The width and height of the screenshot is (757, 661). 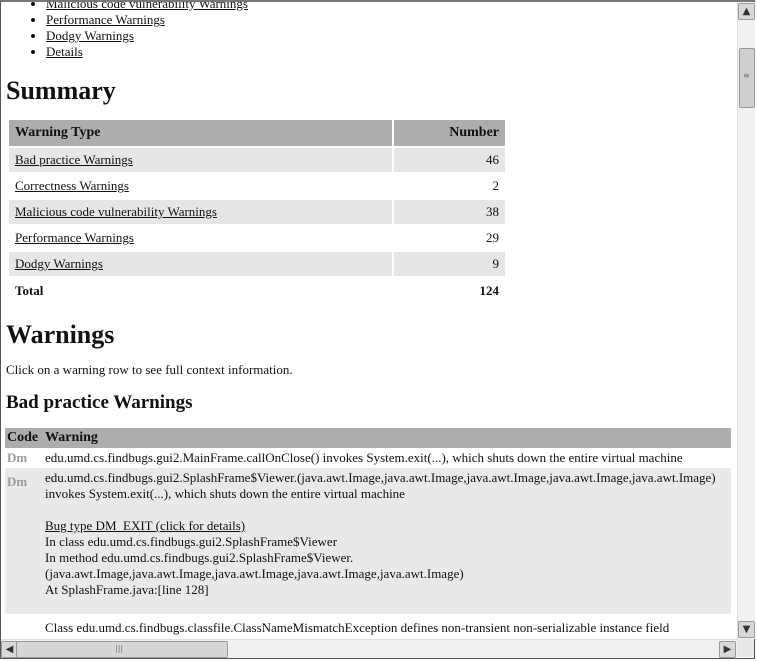 What do you see at coordinates (24, 626) in the screenshot?
I see `warning-code` at bounding box center [24, 626].